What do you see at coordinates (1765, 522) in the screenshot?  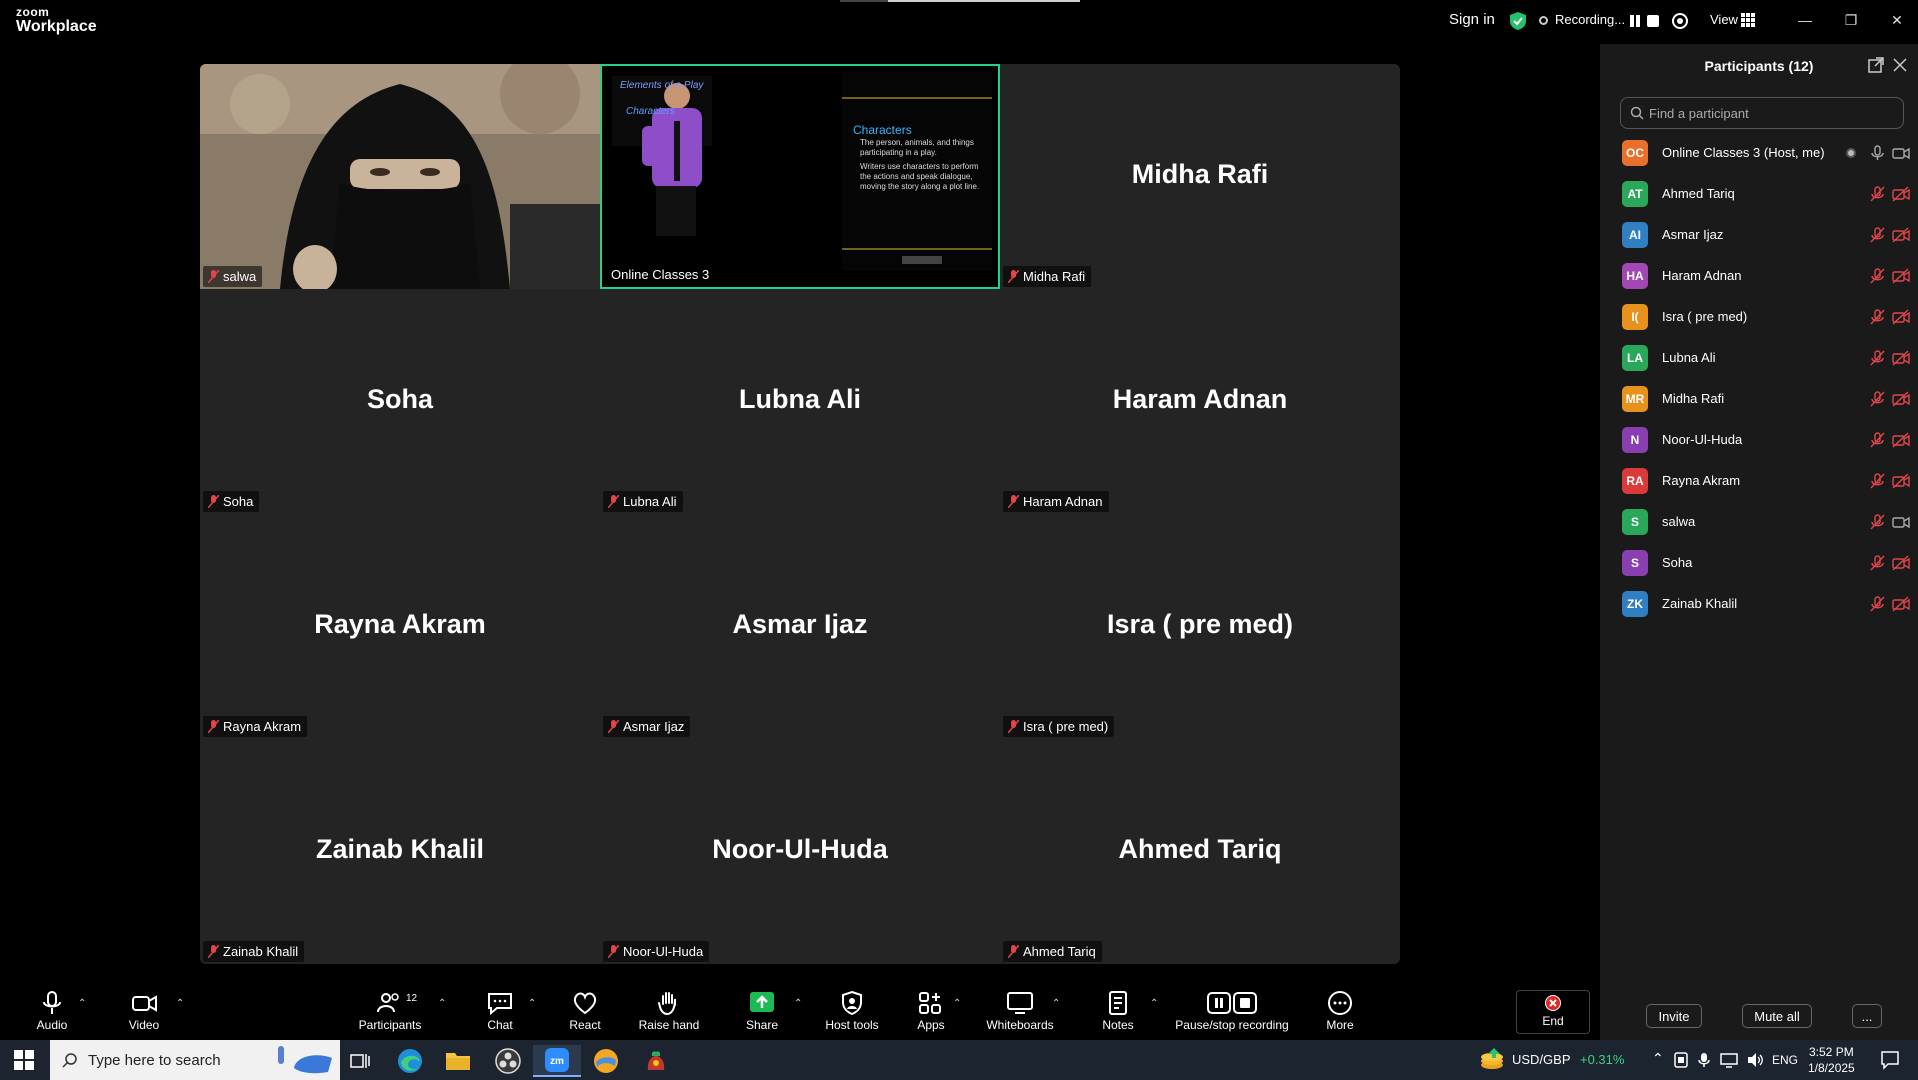 I see `participant-row: Ssalwa` at bounding box center [1765, 522].